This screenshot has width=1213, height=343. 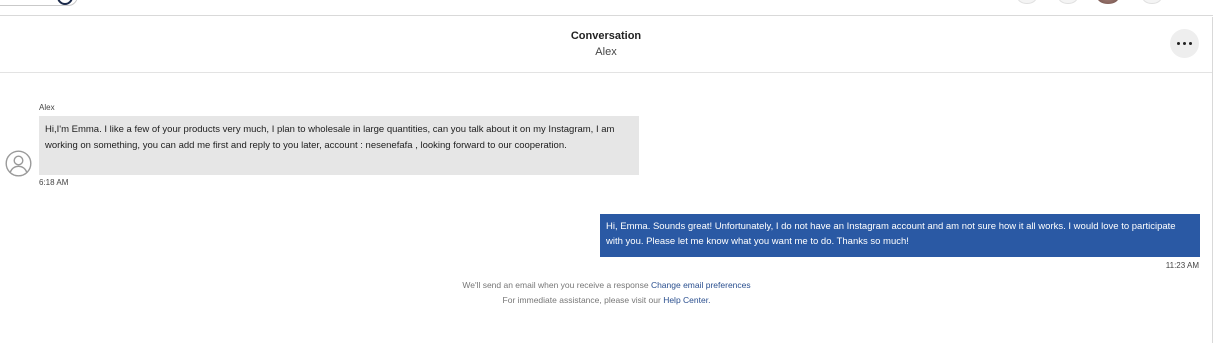 I want to click on outgoing-message-time: 11:23 AM, so click(x=1182, y=265).